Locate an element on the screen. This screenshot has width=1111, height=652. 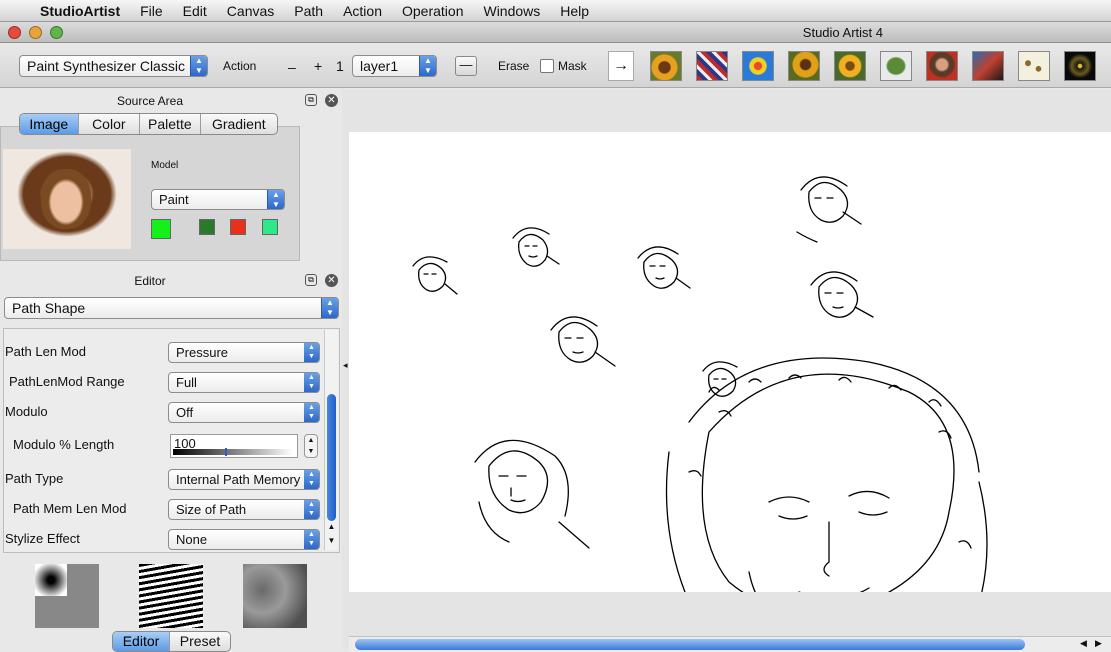
editor-section-value: Path Shape is located at coordinates (49, 308).